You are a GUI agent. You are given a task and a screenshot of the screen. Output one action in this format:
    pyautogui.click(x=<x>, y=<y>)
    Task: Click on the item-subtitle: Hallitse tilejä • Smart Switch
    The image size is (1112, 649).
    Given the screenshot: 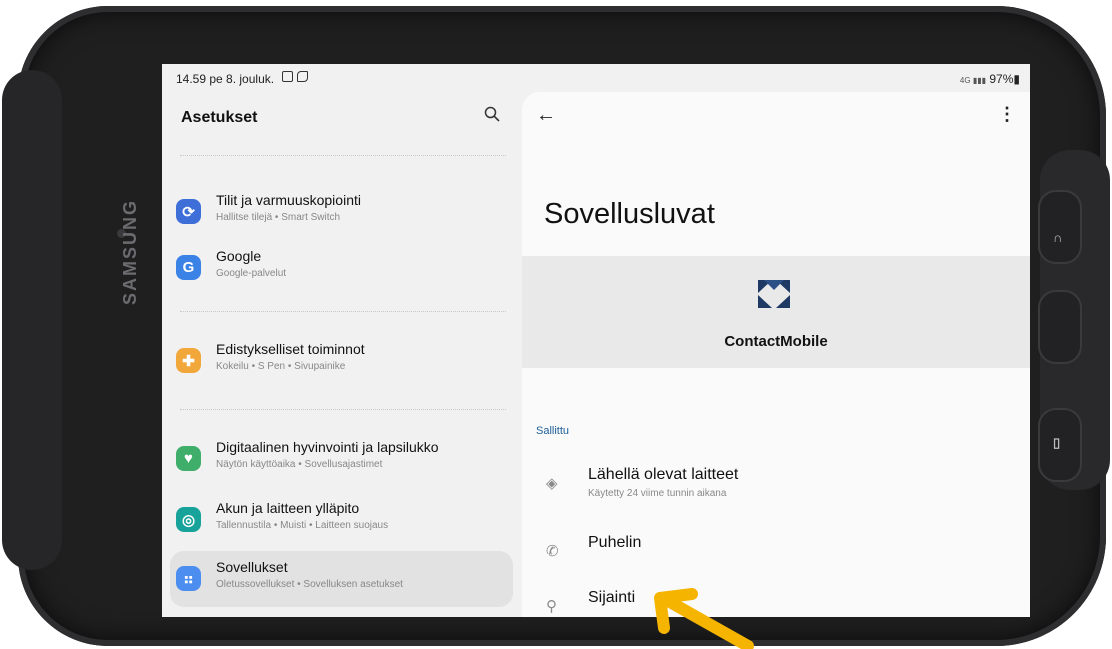 What is the action you would take?
    pyautogui.click(x=278, y=217)
    